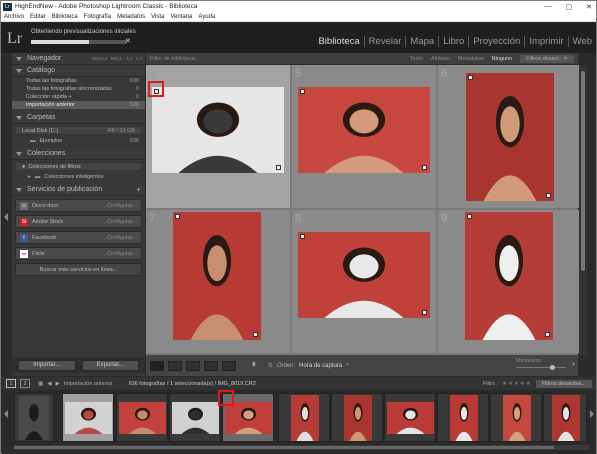  What do you see at coordinates (471, 59) in the screenshot?
I see `filter-metadata: Metadatos` at bounding box center [471, 59].